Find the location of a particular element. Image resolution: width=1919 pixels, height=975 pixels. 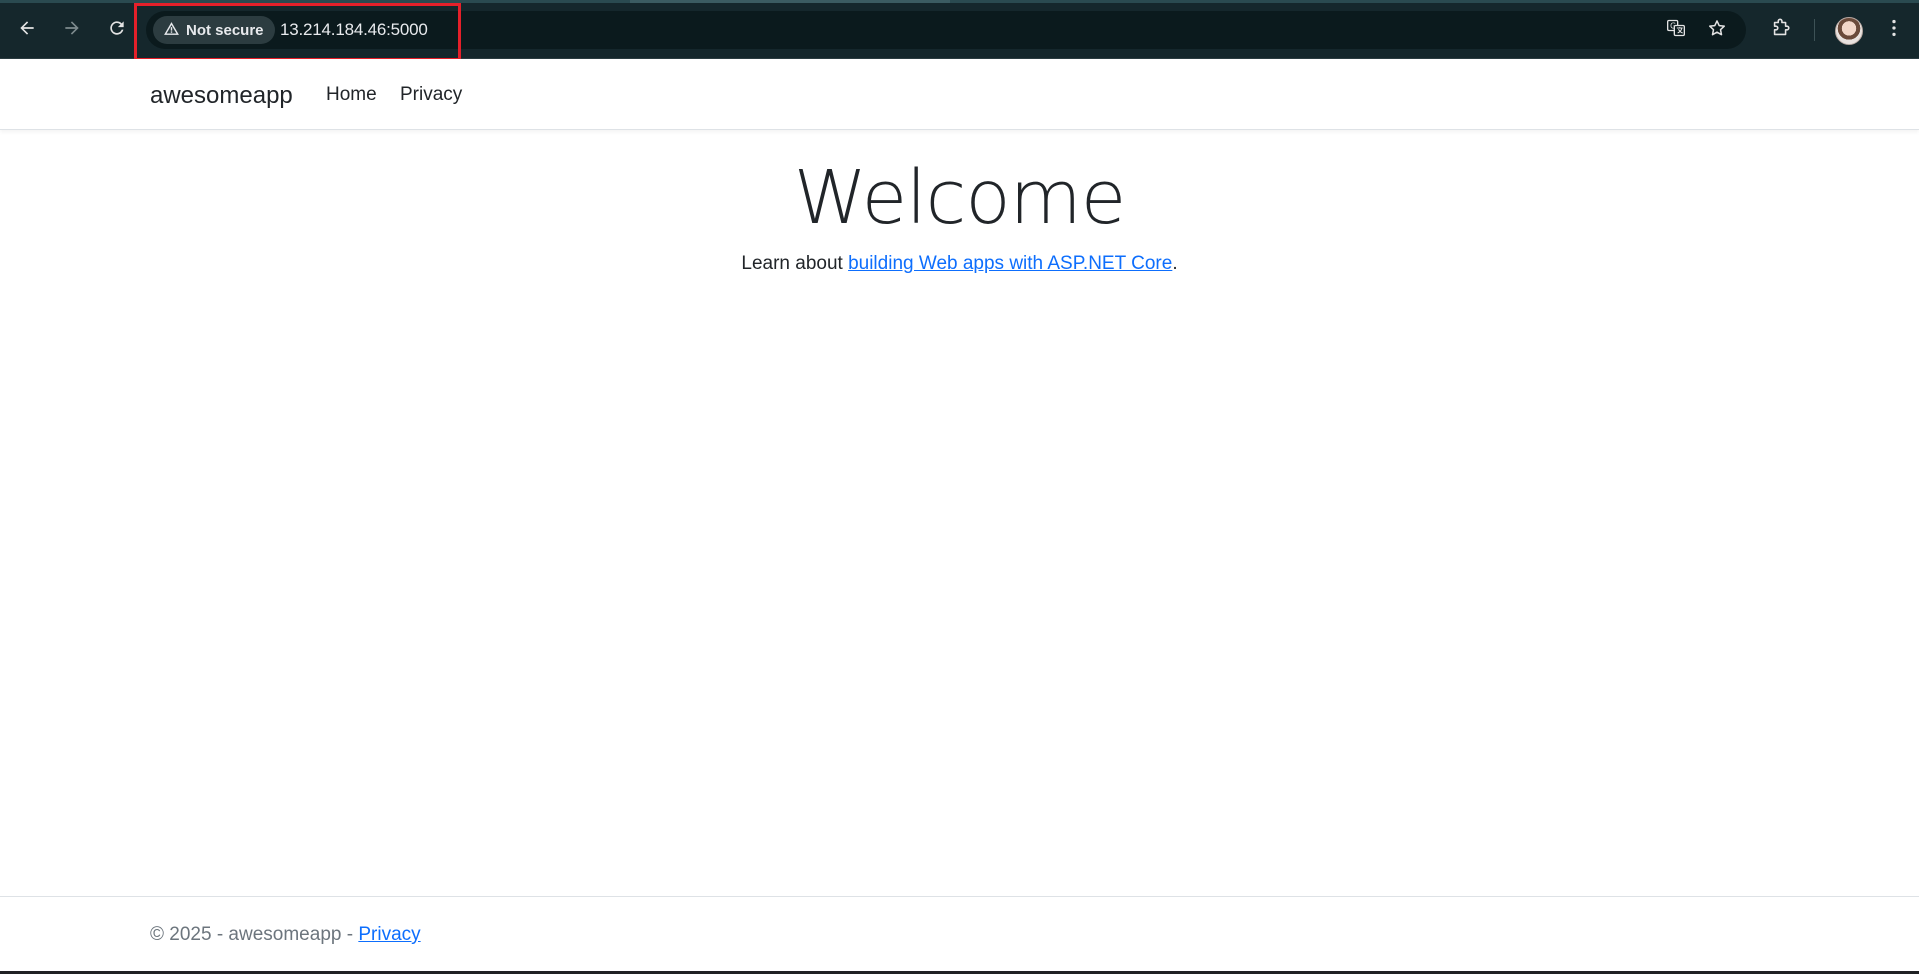

url-text: 13.214.184.46:5000 is located at coordinates (354, 30).